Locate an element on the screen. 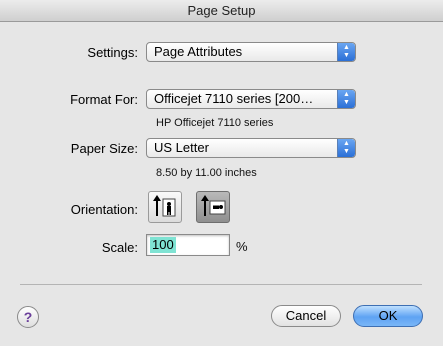  paper-size-label: Paper Size: is located at coordinates (104, 148).